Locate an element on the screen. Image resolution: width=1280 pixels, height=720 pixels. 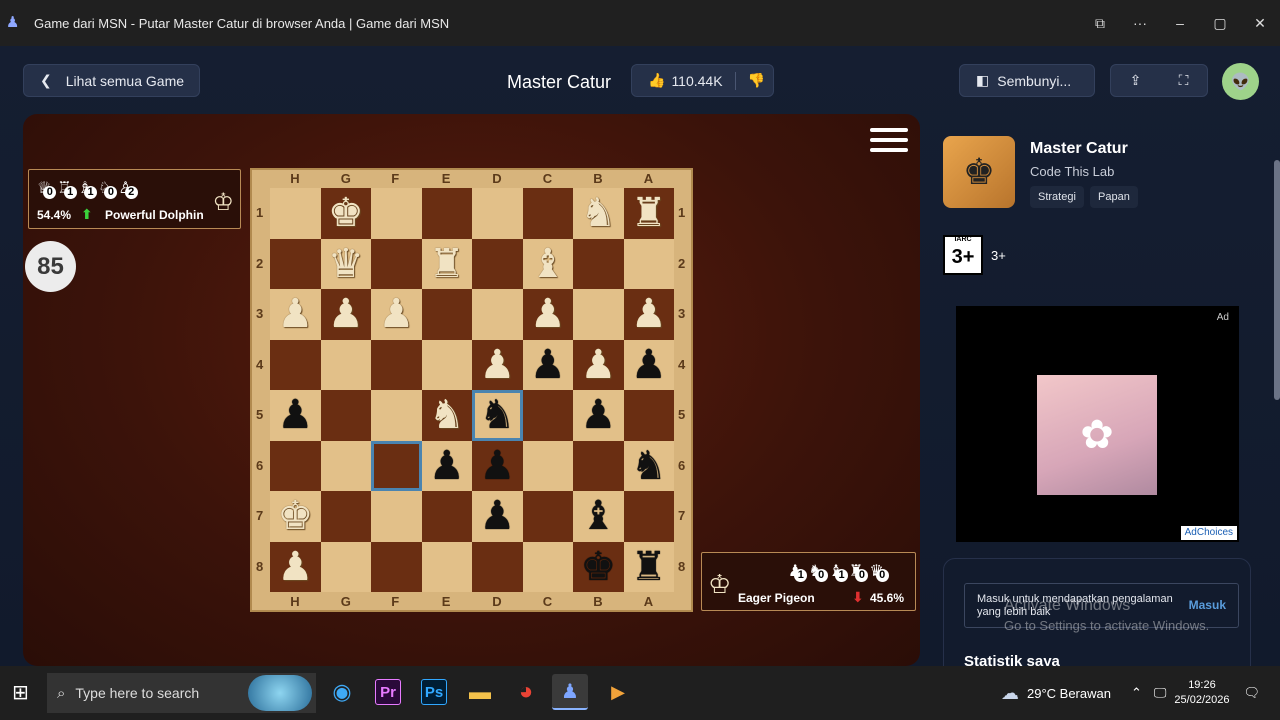
network-icon: 🖵 is located at coordinates (1160, 693).